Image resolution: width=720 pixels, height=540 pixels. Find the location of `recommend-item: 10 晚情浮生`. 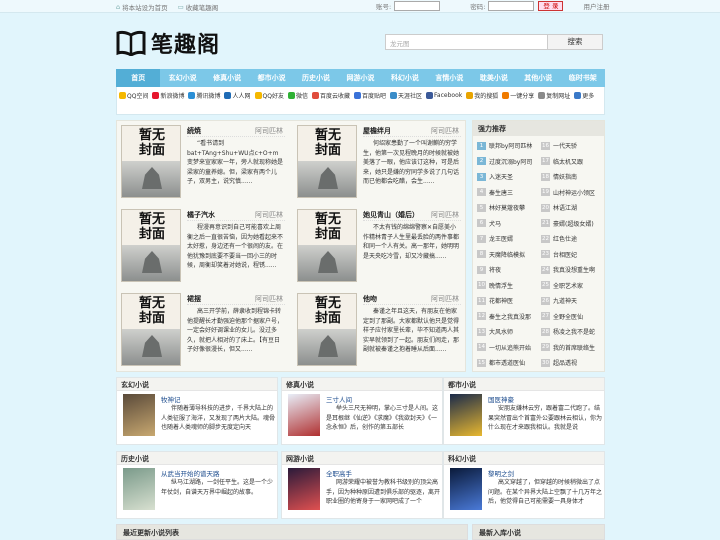

recommend-item: 10 晚情浮生 is located at coordinates (495, 285).